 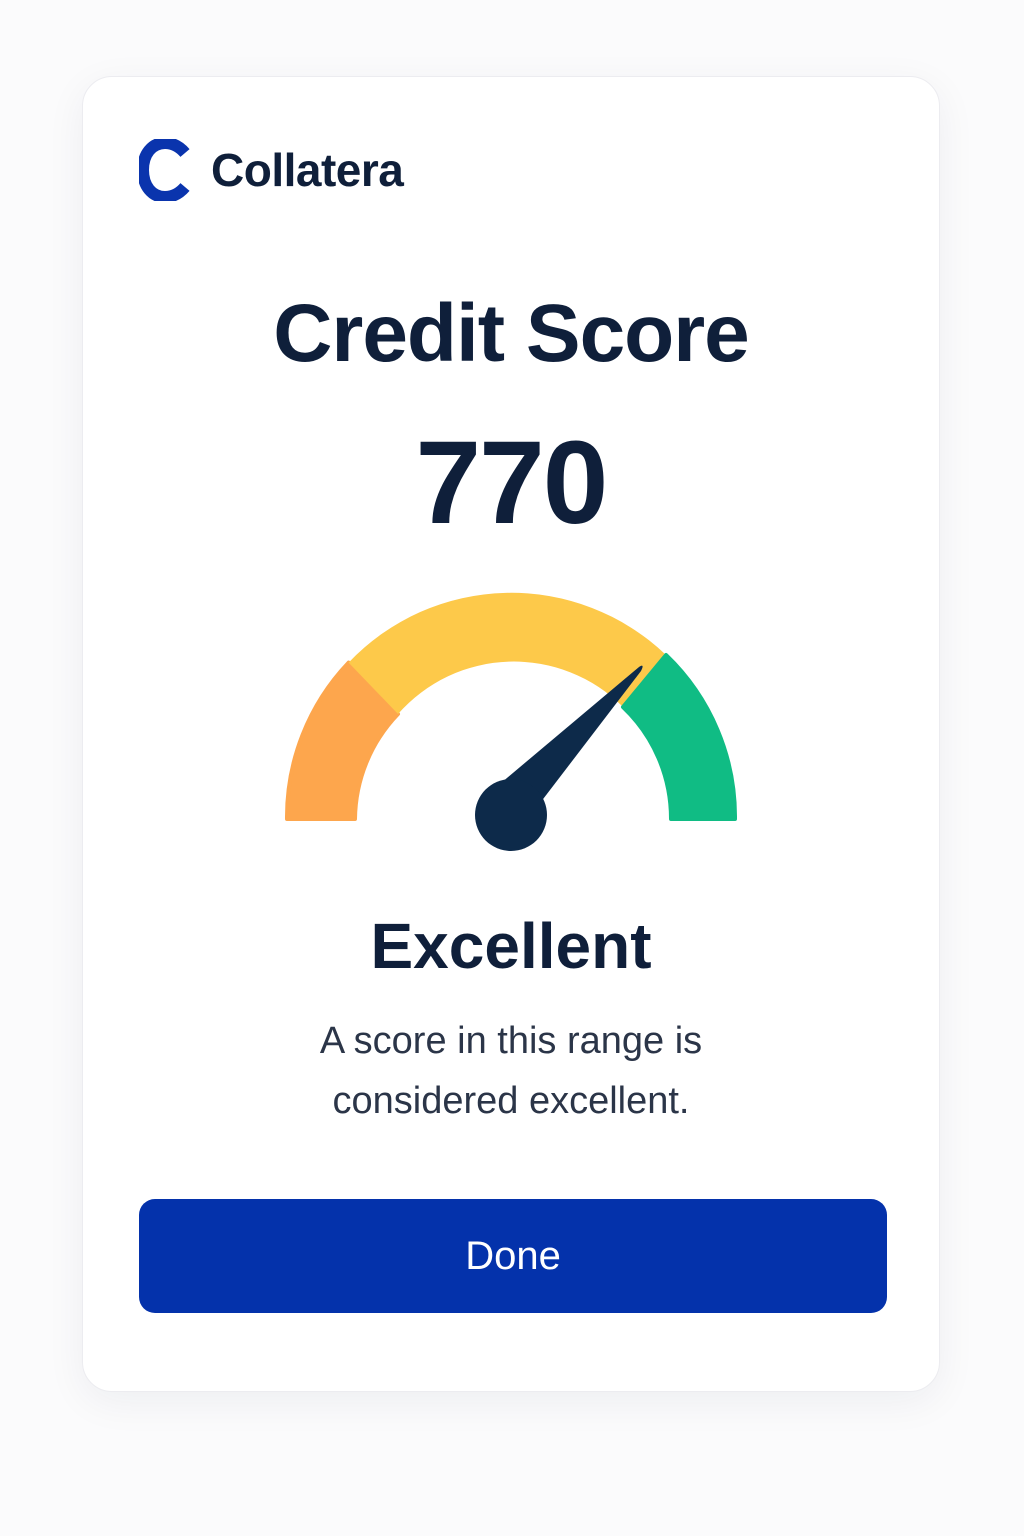 What do you see at coordinates (511, 946) in the screenshot?
I see `score-rating: Excellent` at bounding box center [511, 946].